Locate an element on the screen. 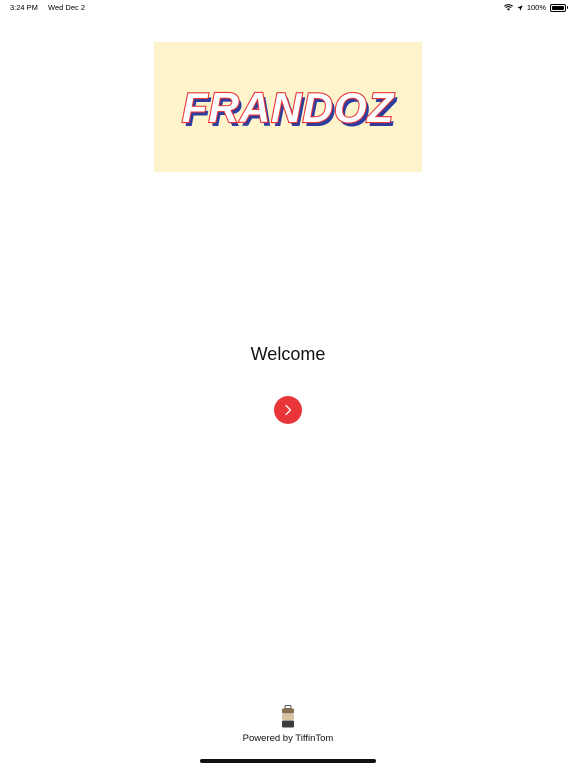  logo-text: FRANDOZ is located at coordinates (288, 107).